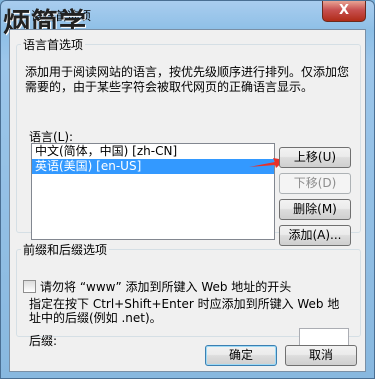 Image resolution: width=375 pixels, height=379 pixels. I want to click on suffix-label: 后缀:, so click(43, 341).